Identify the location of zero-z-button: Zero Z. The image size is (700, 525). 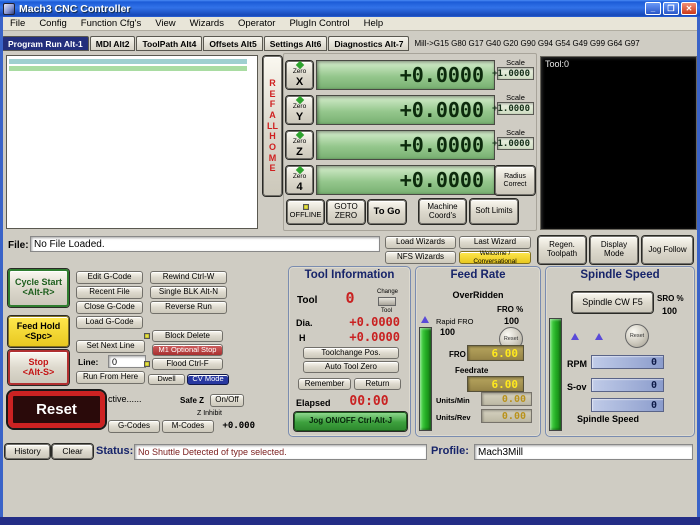
(299, 145).